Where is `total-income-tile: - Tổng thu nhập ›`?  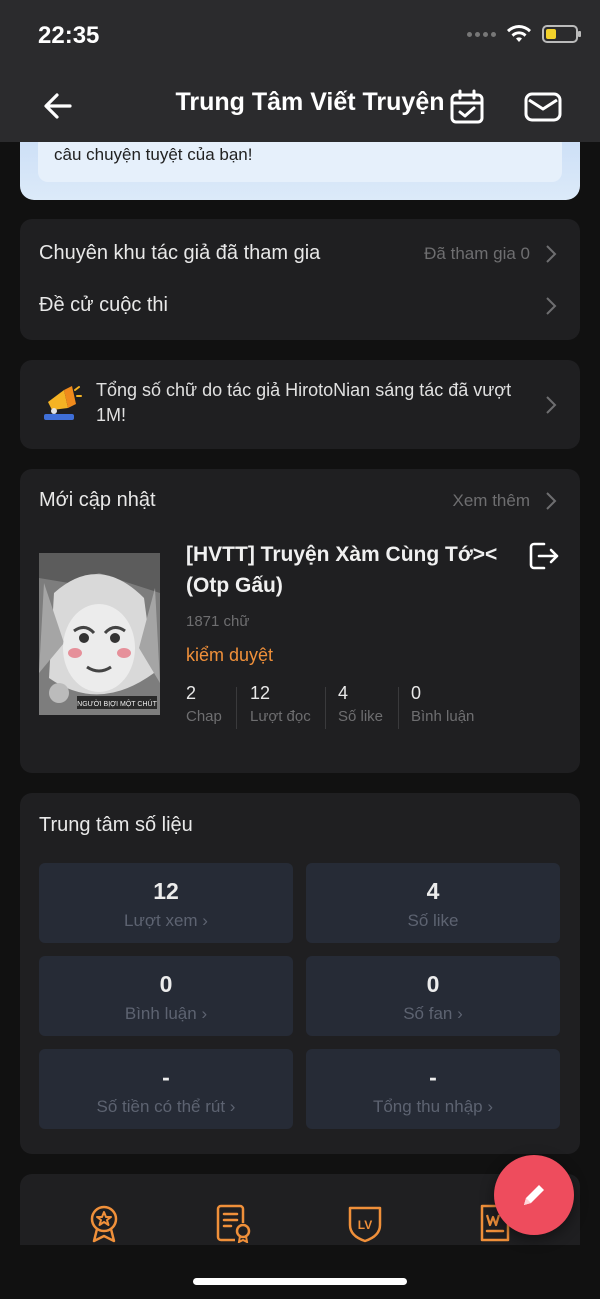 total-income-tile: - Tổng thu nhập › is located at coordinates (433, 1089).